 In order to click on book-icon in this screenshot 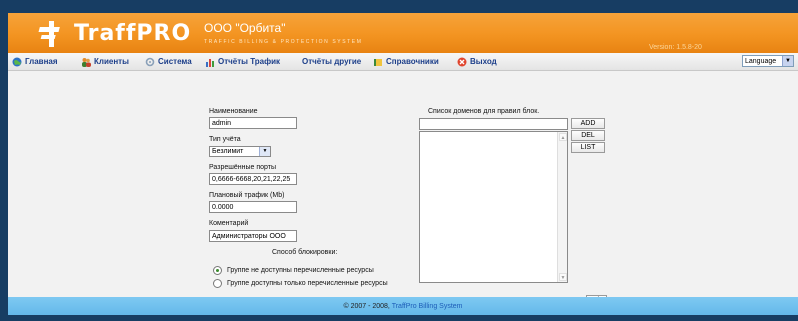, I will do `click(378, 62)`.